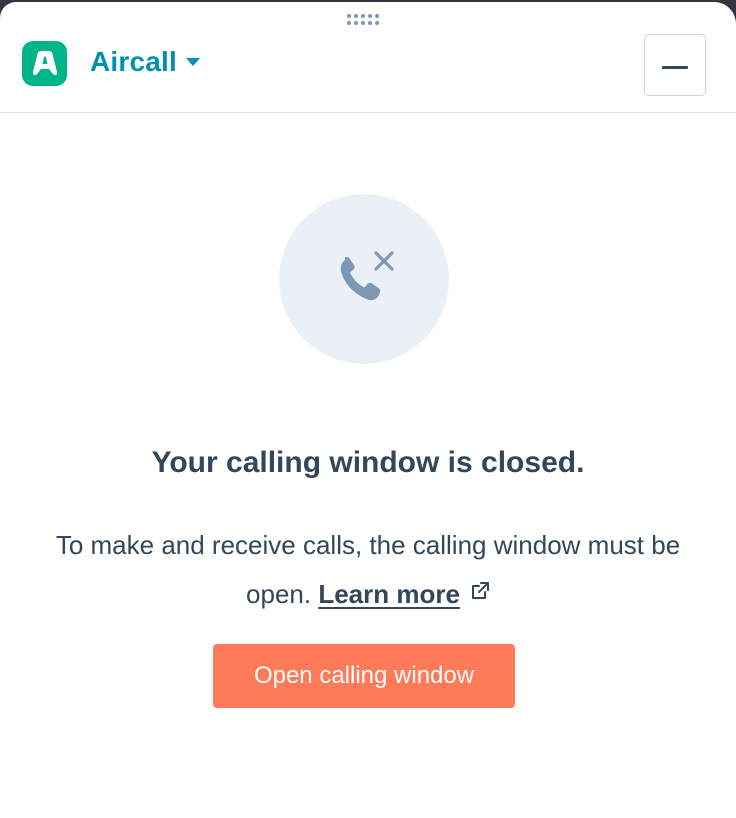  I want to click on status-title: Your calling window is closed., so click(368, 462).